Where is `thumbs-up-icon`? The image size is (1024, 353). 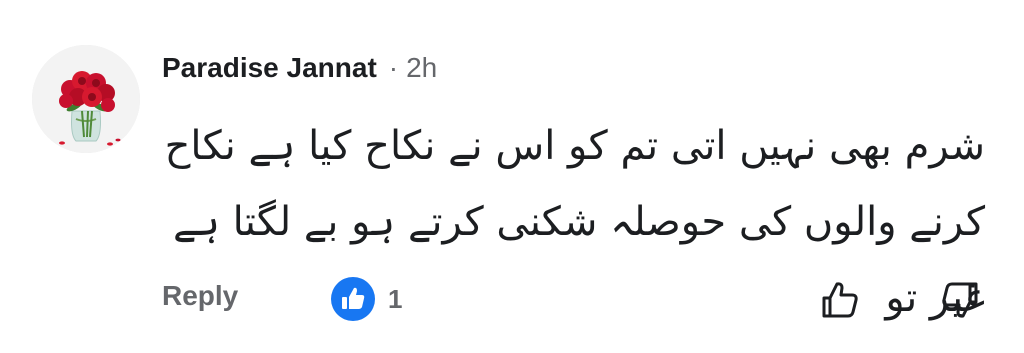 thumbs-up-icon is located at coordinates (353, 299).